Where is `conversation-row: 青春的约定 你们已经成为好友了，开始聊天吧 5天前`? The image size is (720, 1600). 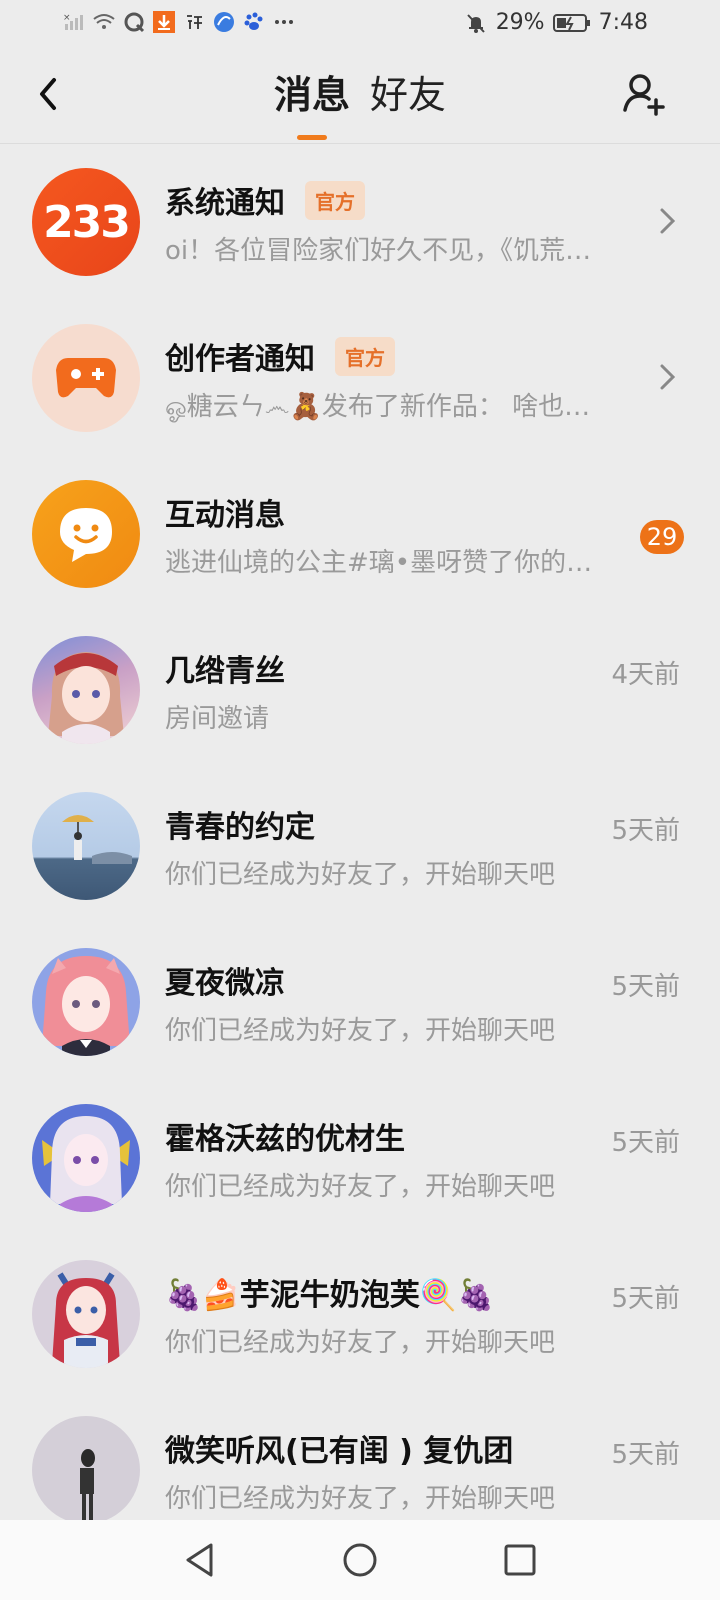 conversation-row: 青春的约定 你们已经成为好友了，开始聊天吧 5天前 is located at coordinates (360, 846).